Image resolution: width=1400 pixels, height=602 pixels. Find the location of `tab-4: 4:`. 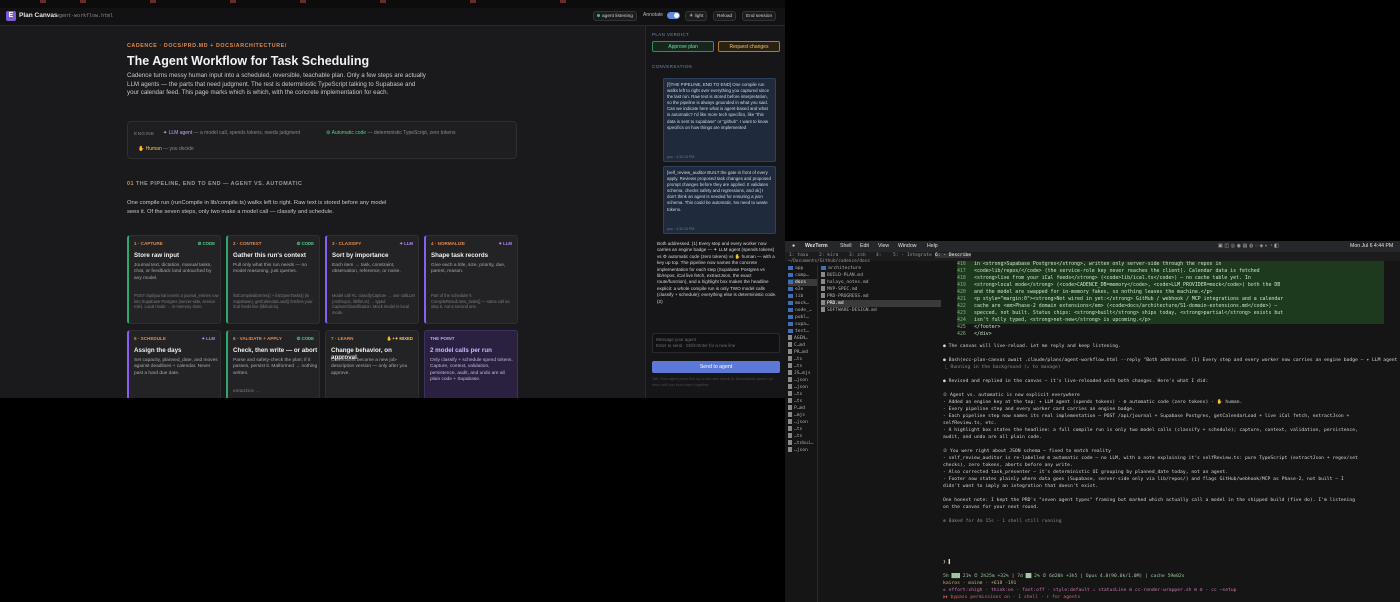

tab-4: 4: is located at coordinates (879, 255).